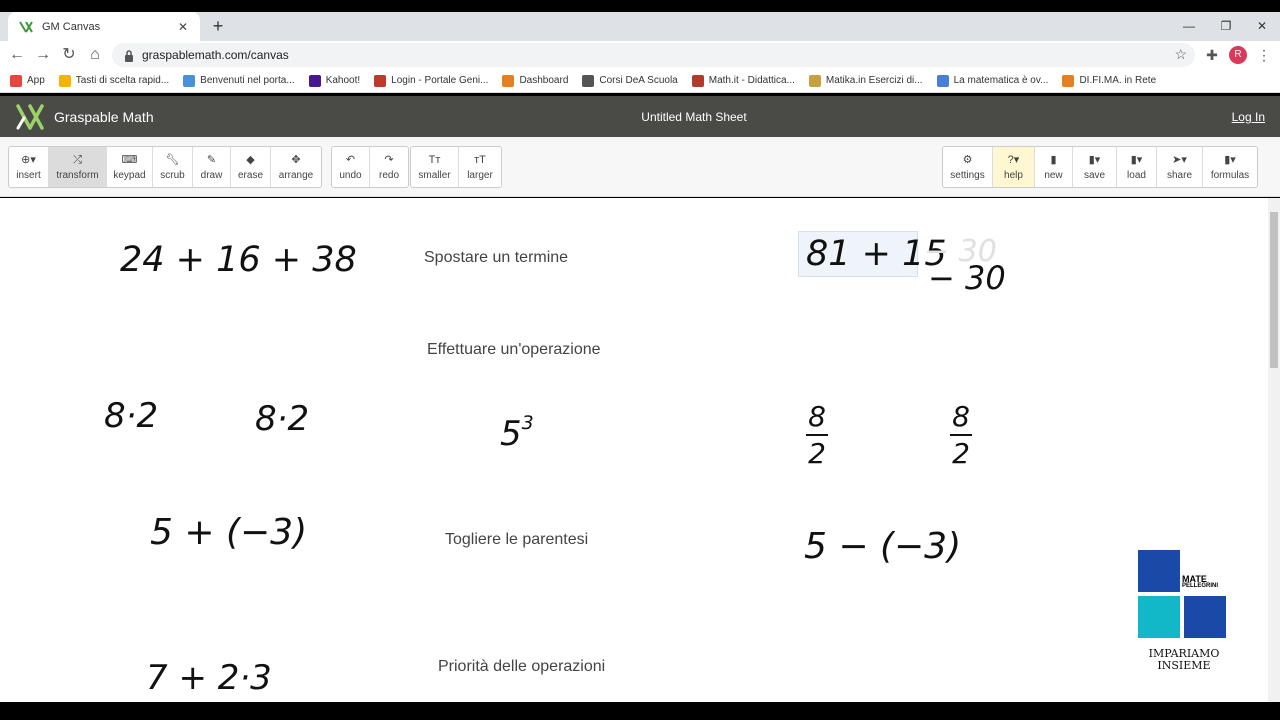 The image size is (1280, 720). I want to click on tool-smaller-button: Tт smaller, so click(435, 167).